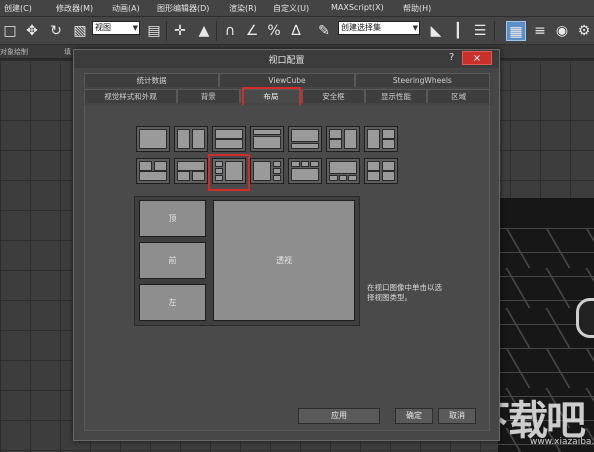  What do you see at coordinates (415, 28) in the screenshot?
I see `chevron-down-icon: ▼` at bounding box center [415, 28].